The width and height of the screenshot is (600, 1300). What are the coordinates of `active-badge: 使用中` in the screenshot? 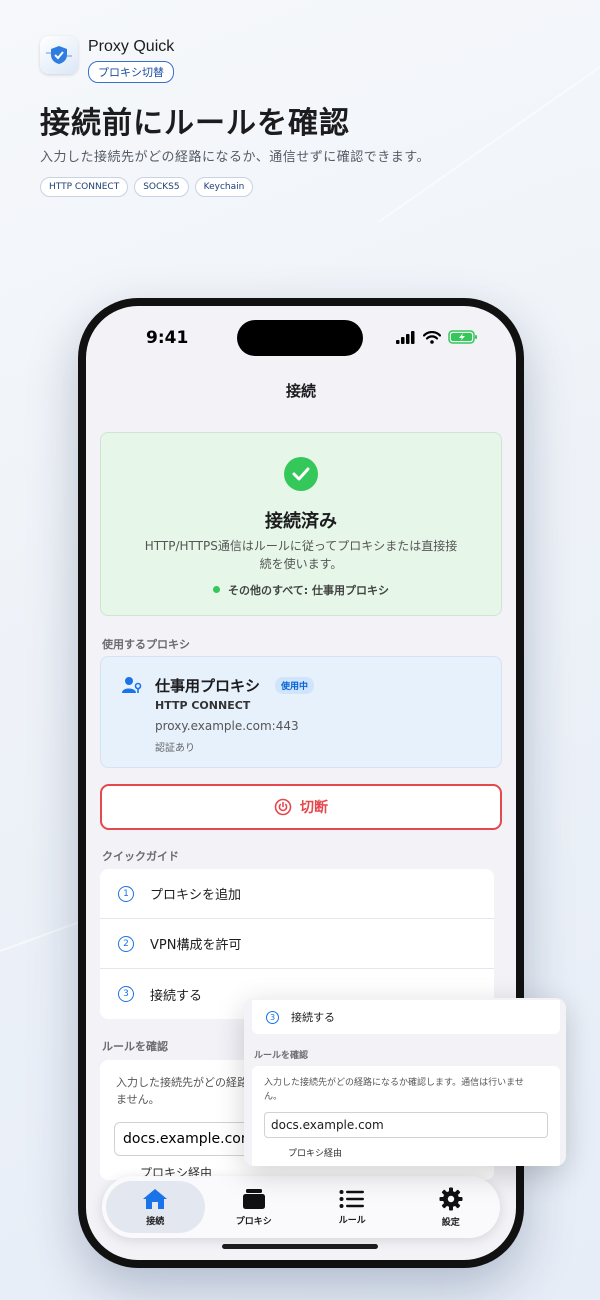 It's located at (295, 685).